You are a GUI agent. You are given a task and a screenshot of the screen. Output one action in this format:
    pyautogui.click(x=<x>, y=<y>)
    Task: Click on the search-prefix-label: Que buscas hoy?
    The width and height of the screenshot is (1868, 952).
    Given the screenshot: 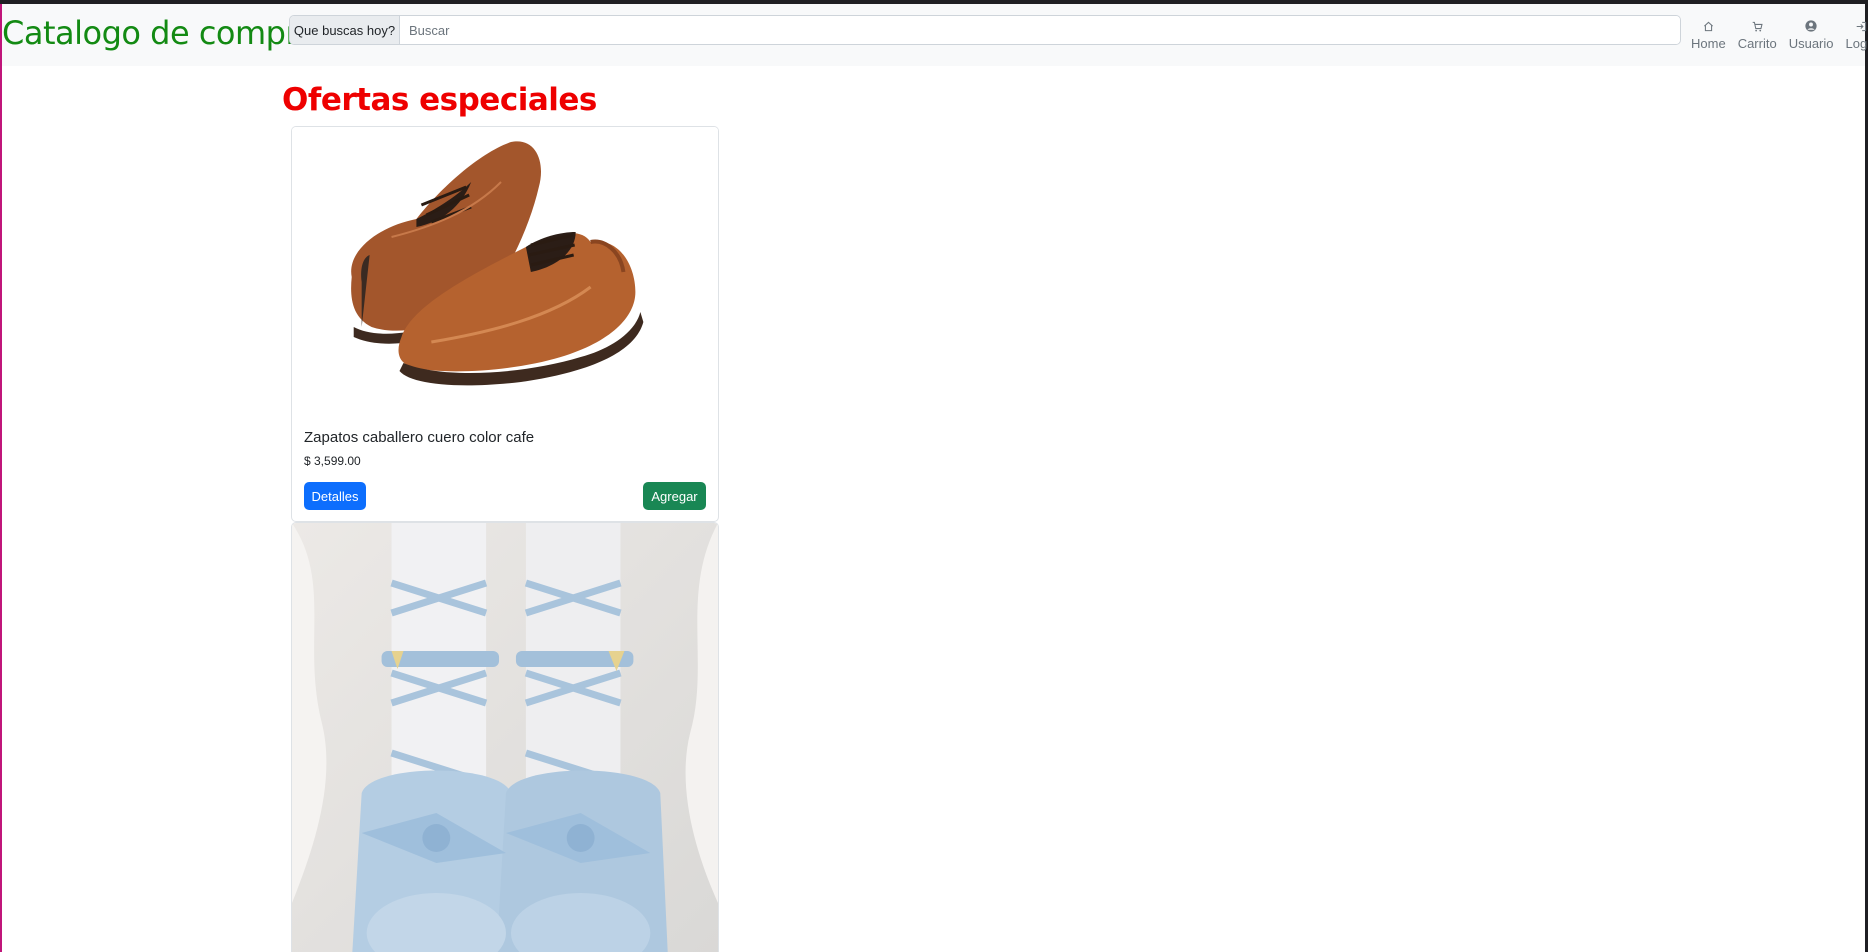 What is the action you would take?
    pyautogui.click(x=345, y=30)
    